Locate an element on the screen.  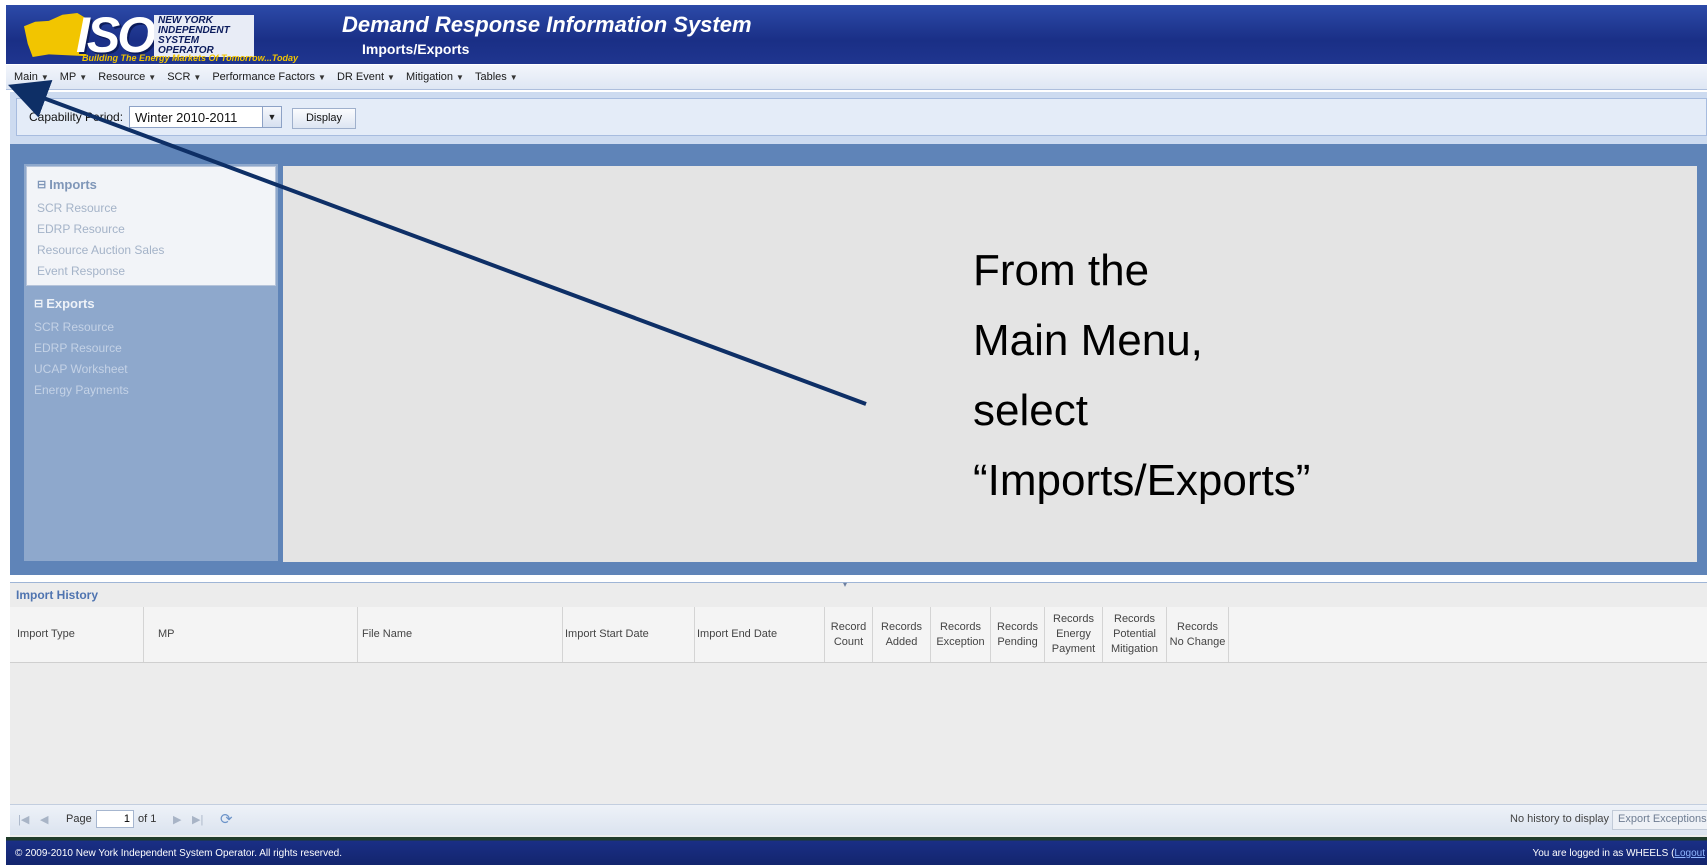
refresh-icon: ⟳ is located at coordinates (226, 819).